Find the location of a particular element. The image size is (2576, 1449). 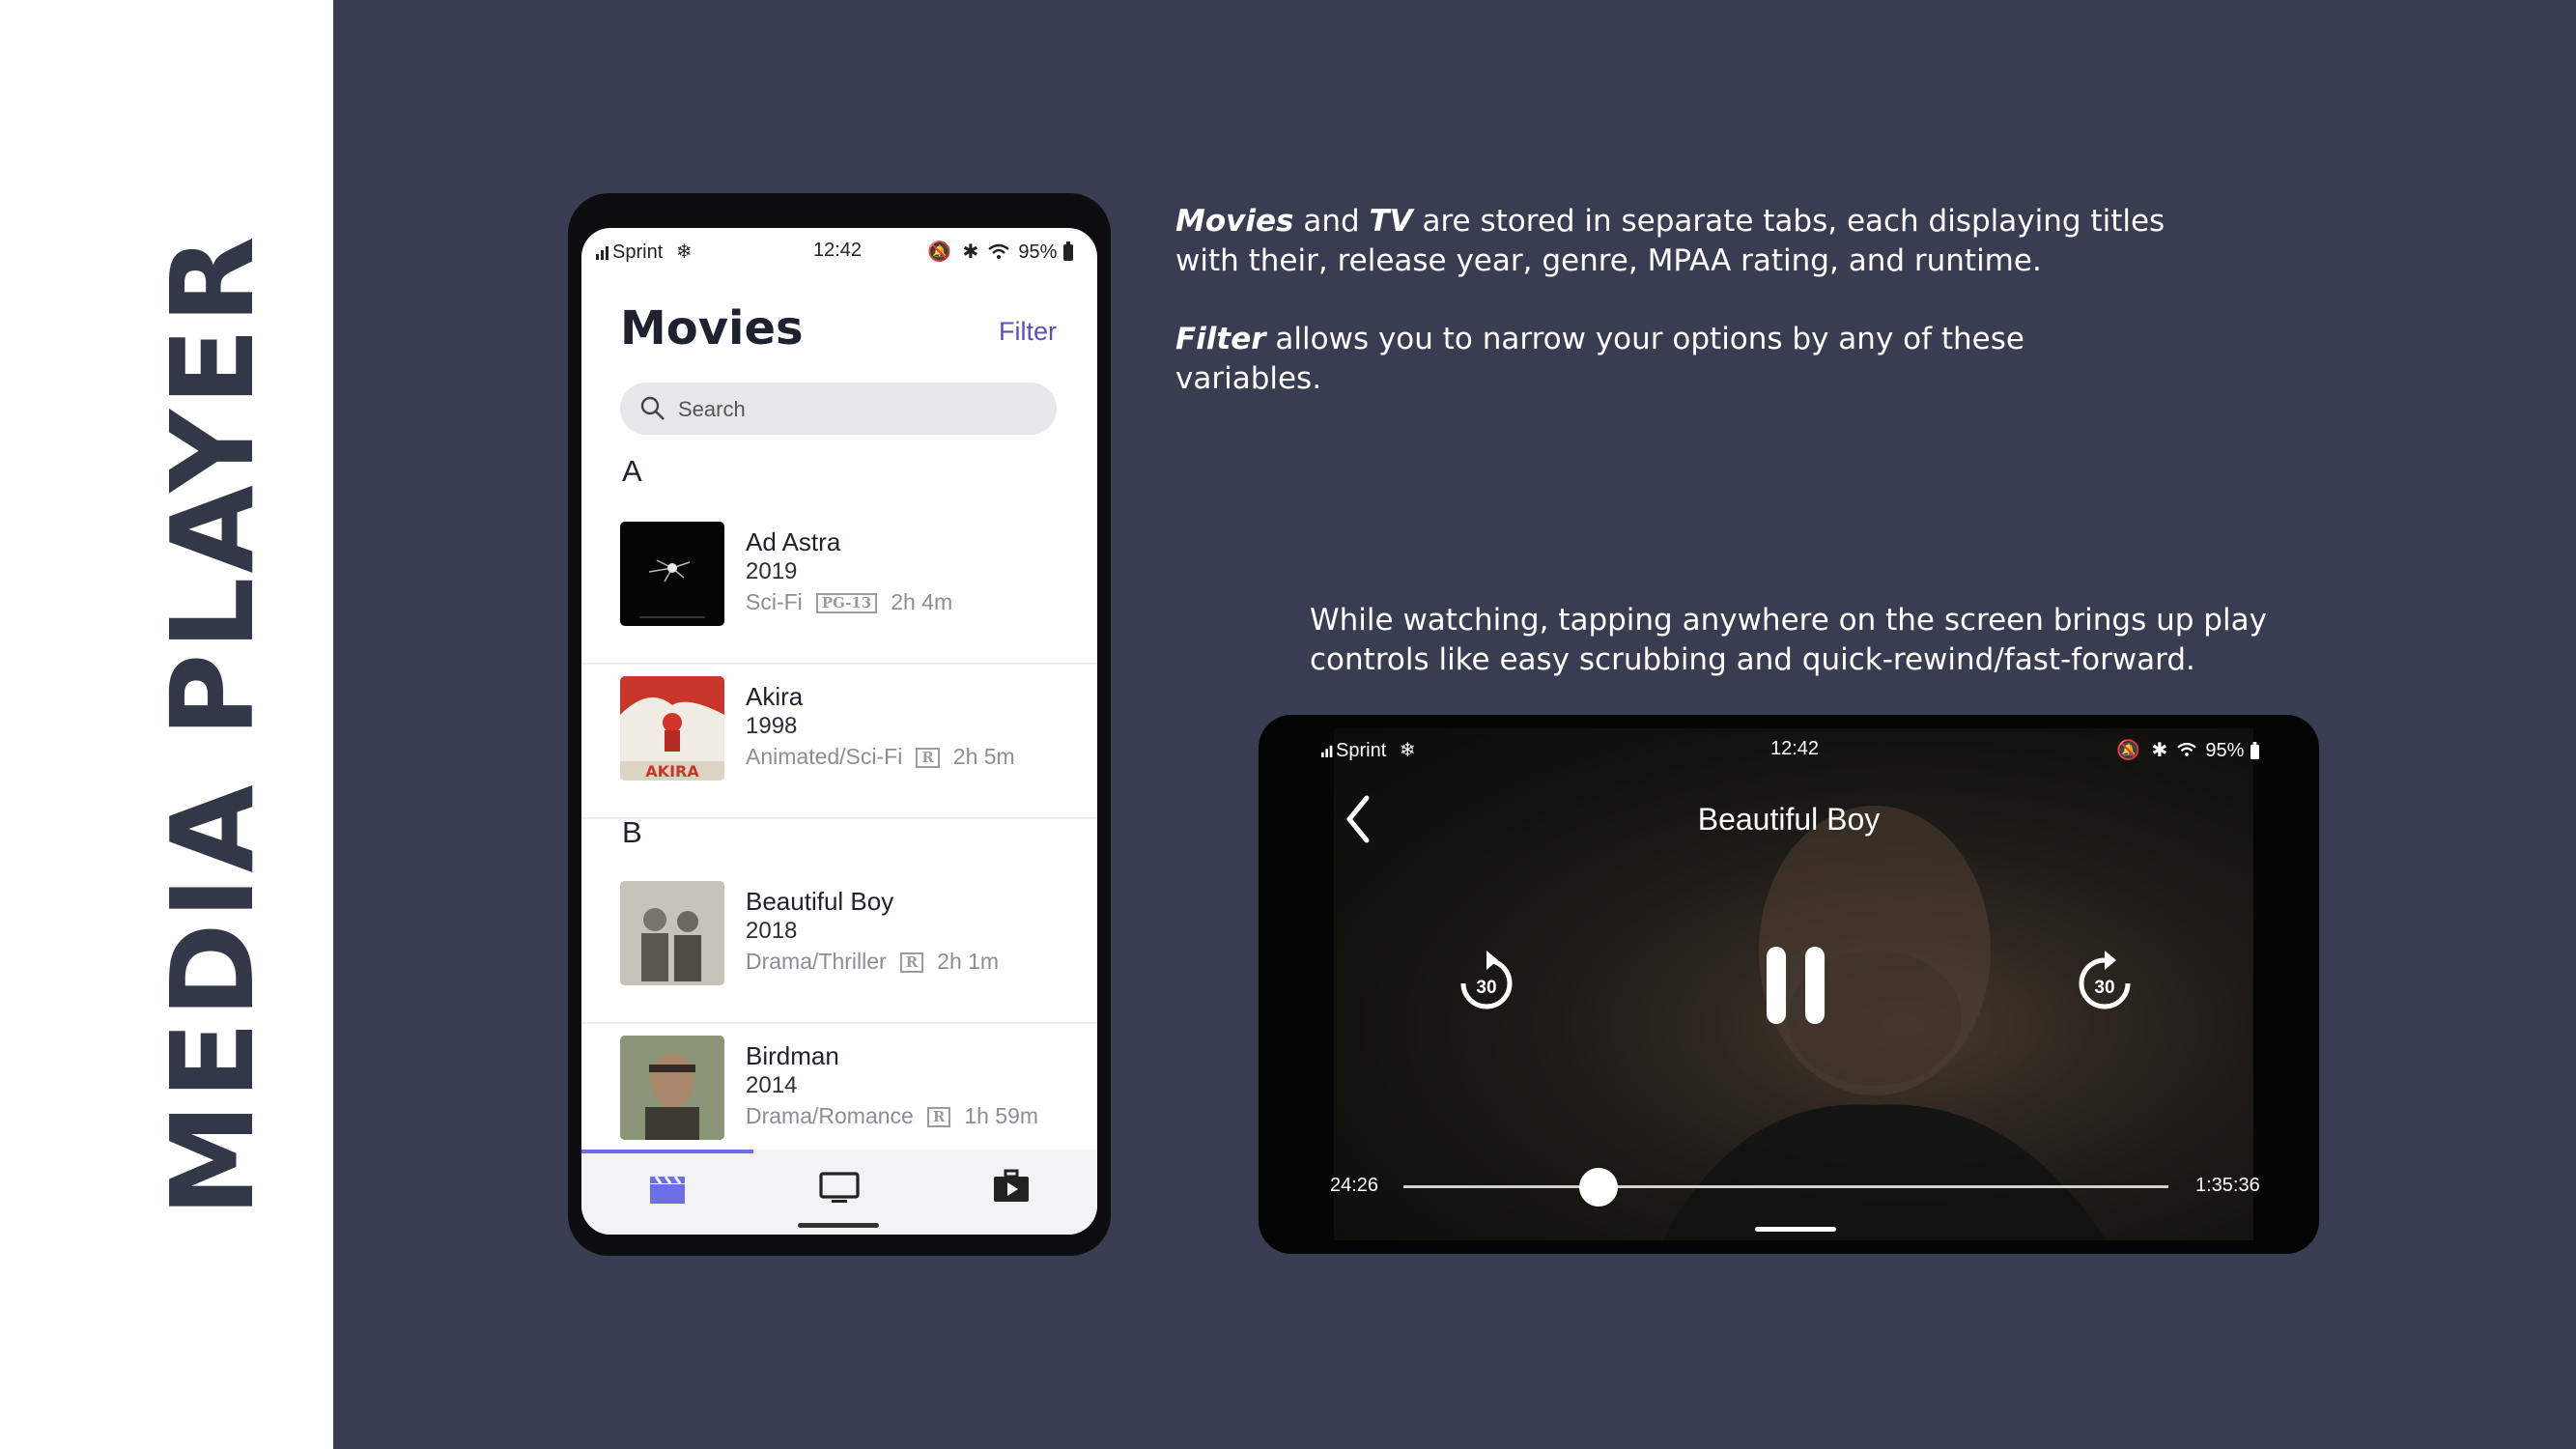

movie-title: Ad Astra is located at coordinates (793, 541).